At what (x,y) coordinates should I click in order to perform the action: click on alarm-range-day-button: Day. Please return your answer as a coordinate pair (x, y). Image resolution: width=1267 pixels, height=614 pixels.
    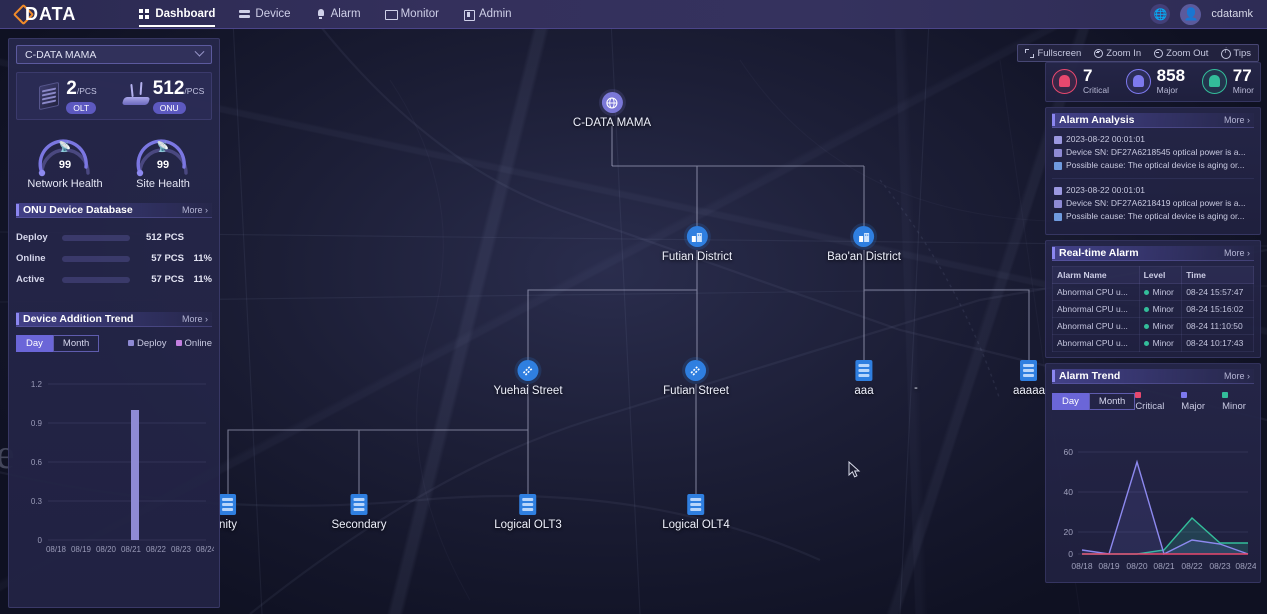
    Looking at the image, I should click on (1070, 401).